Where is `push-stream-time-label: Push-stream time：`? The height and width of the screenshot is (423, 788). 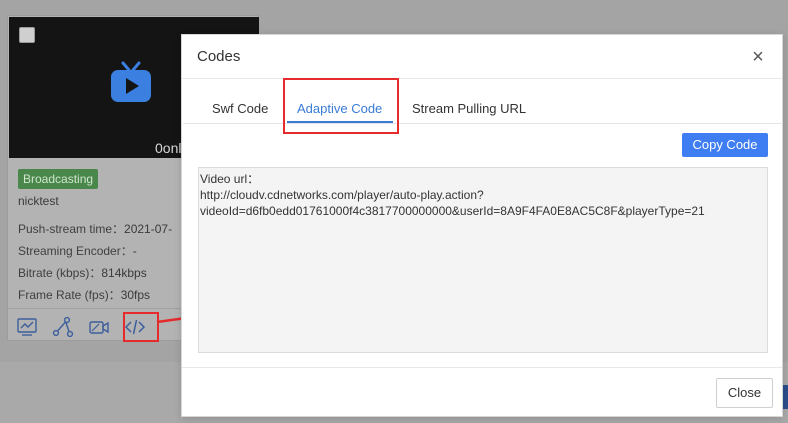
push-stream-time-label: Push-stream time： is located at coordinates (71, 229).